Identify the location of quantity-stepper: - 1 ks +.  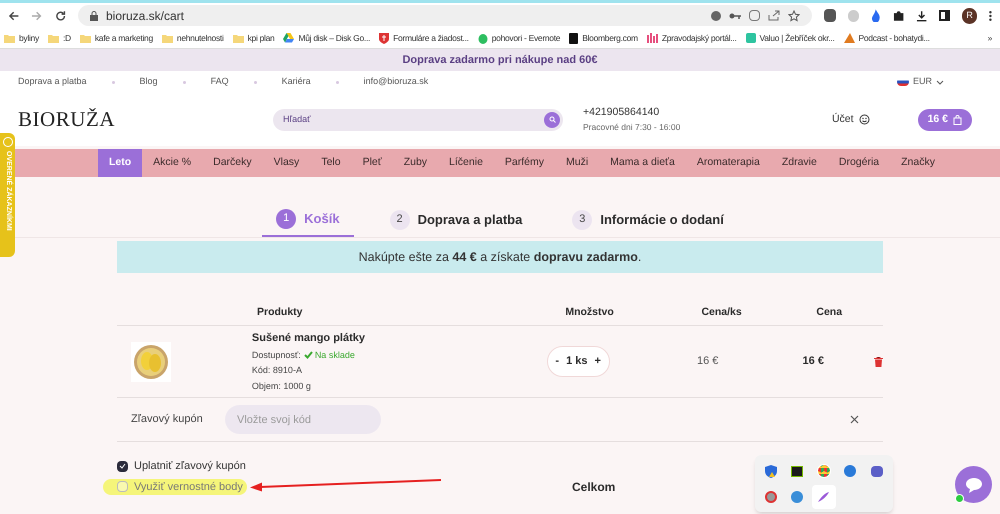
(578, 361).